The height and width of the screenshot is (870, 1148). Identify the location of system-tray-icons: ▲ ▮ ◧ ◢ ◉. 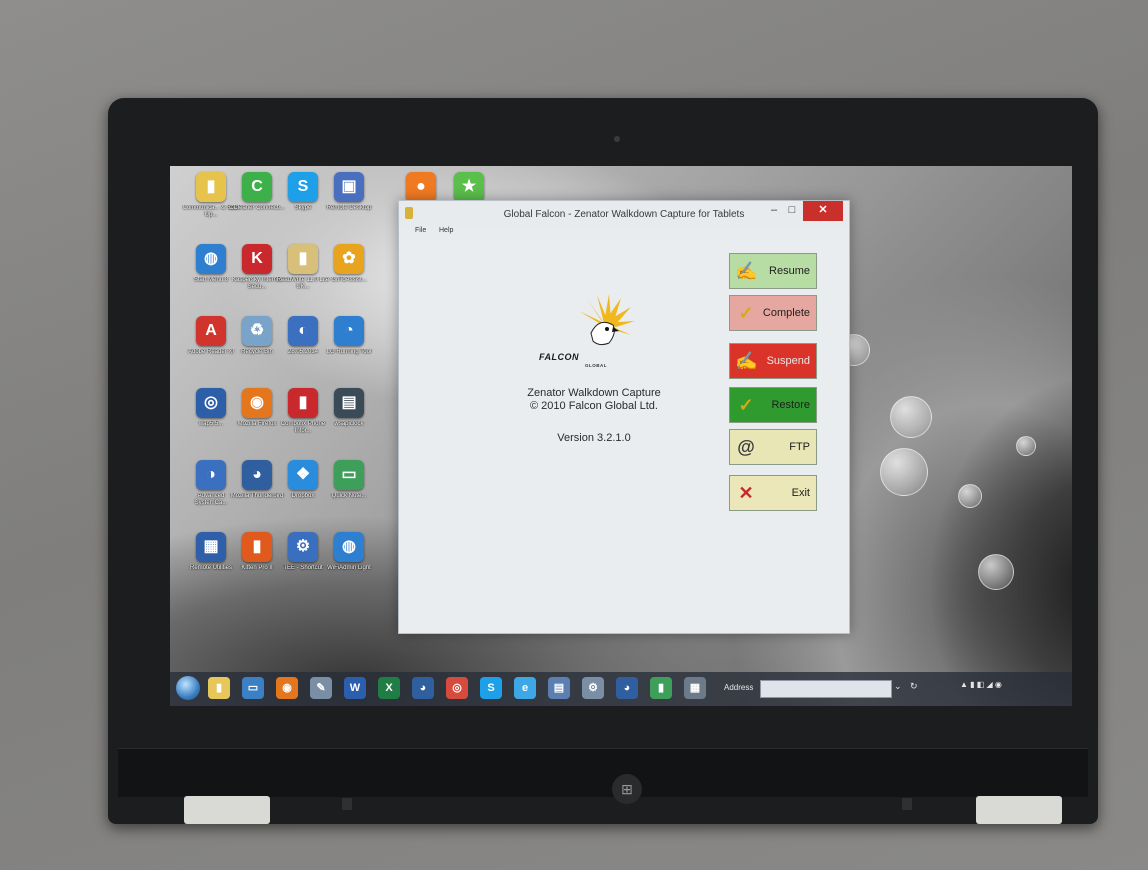
(981, 684).